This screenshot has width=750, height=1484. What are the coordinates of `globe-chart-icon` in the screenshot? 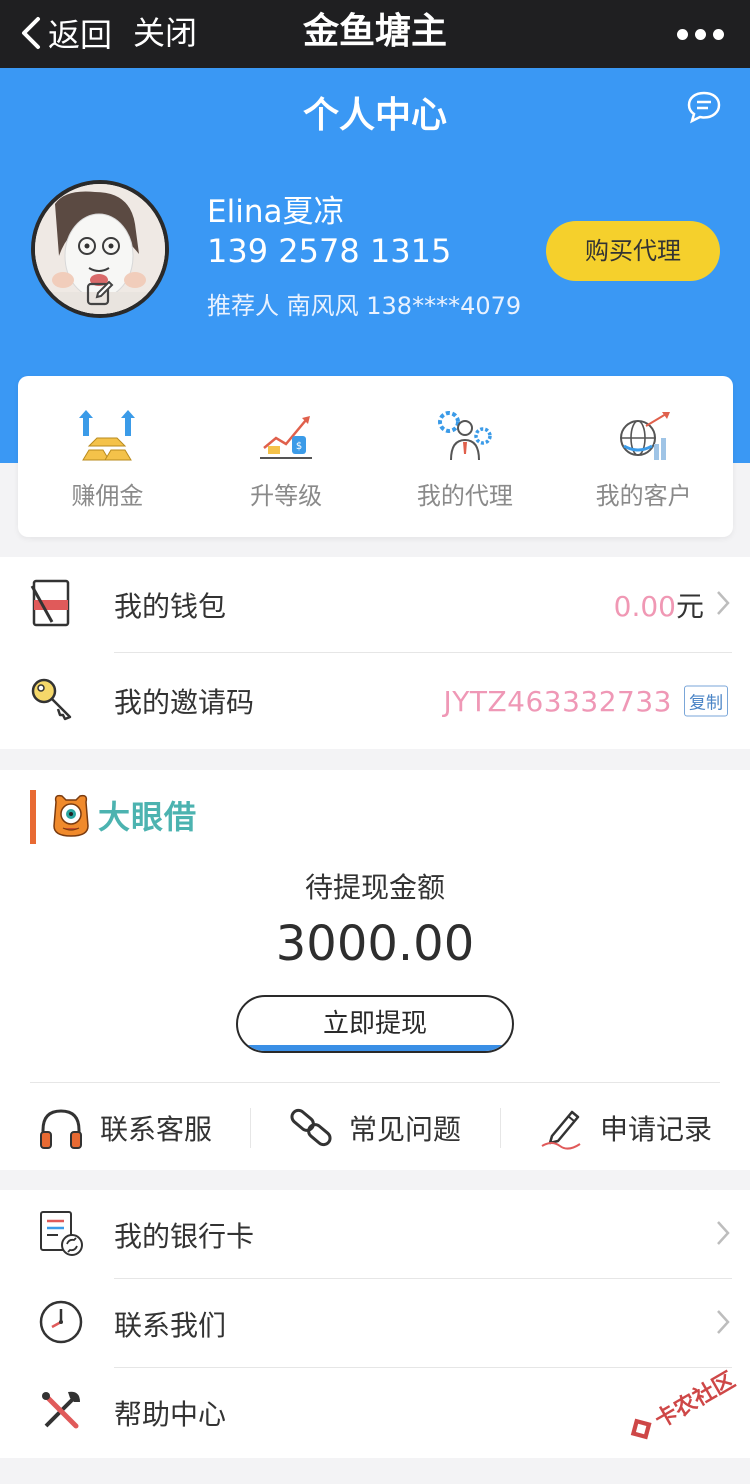 It's located at (644, 436).